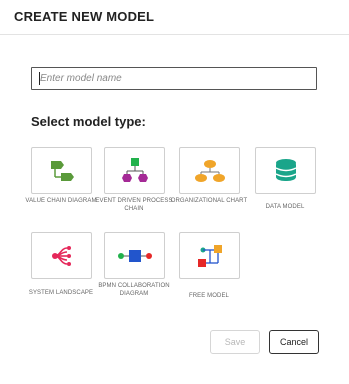 The height and width of the screenshot is (384, 349). I want to click on label-system-landscape: SYSTEM LANDSCAPE, so click(61, 293).